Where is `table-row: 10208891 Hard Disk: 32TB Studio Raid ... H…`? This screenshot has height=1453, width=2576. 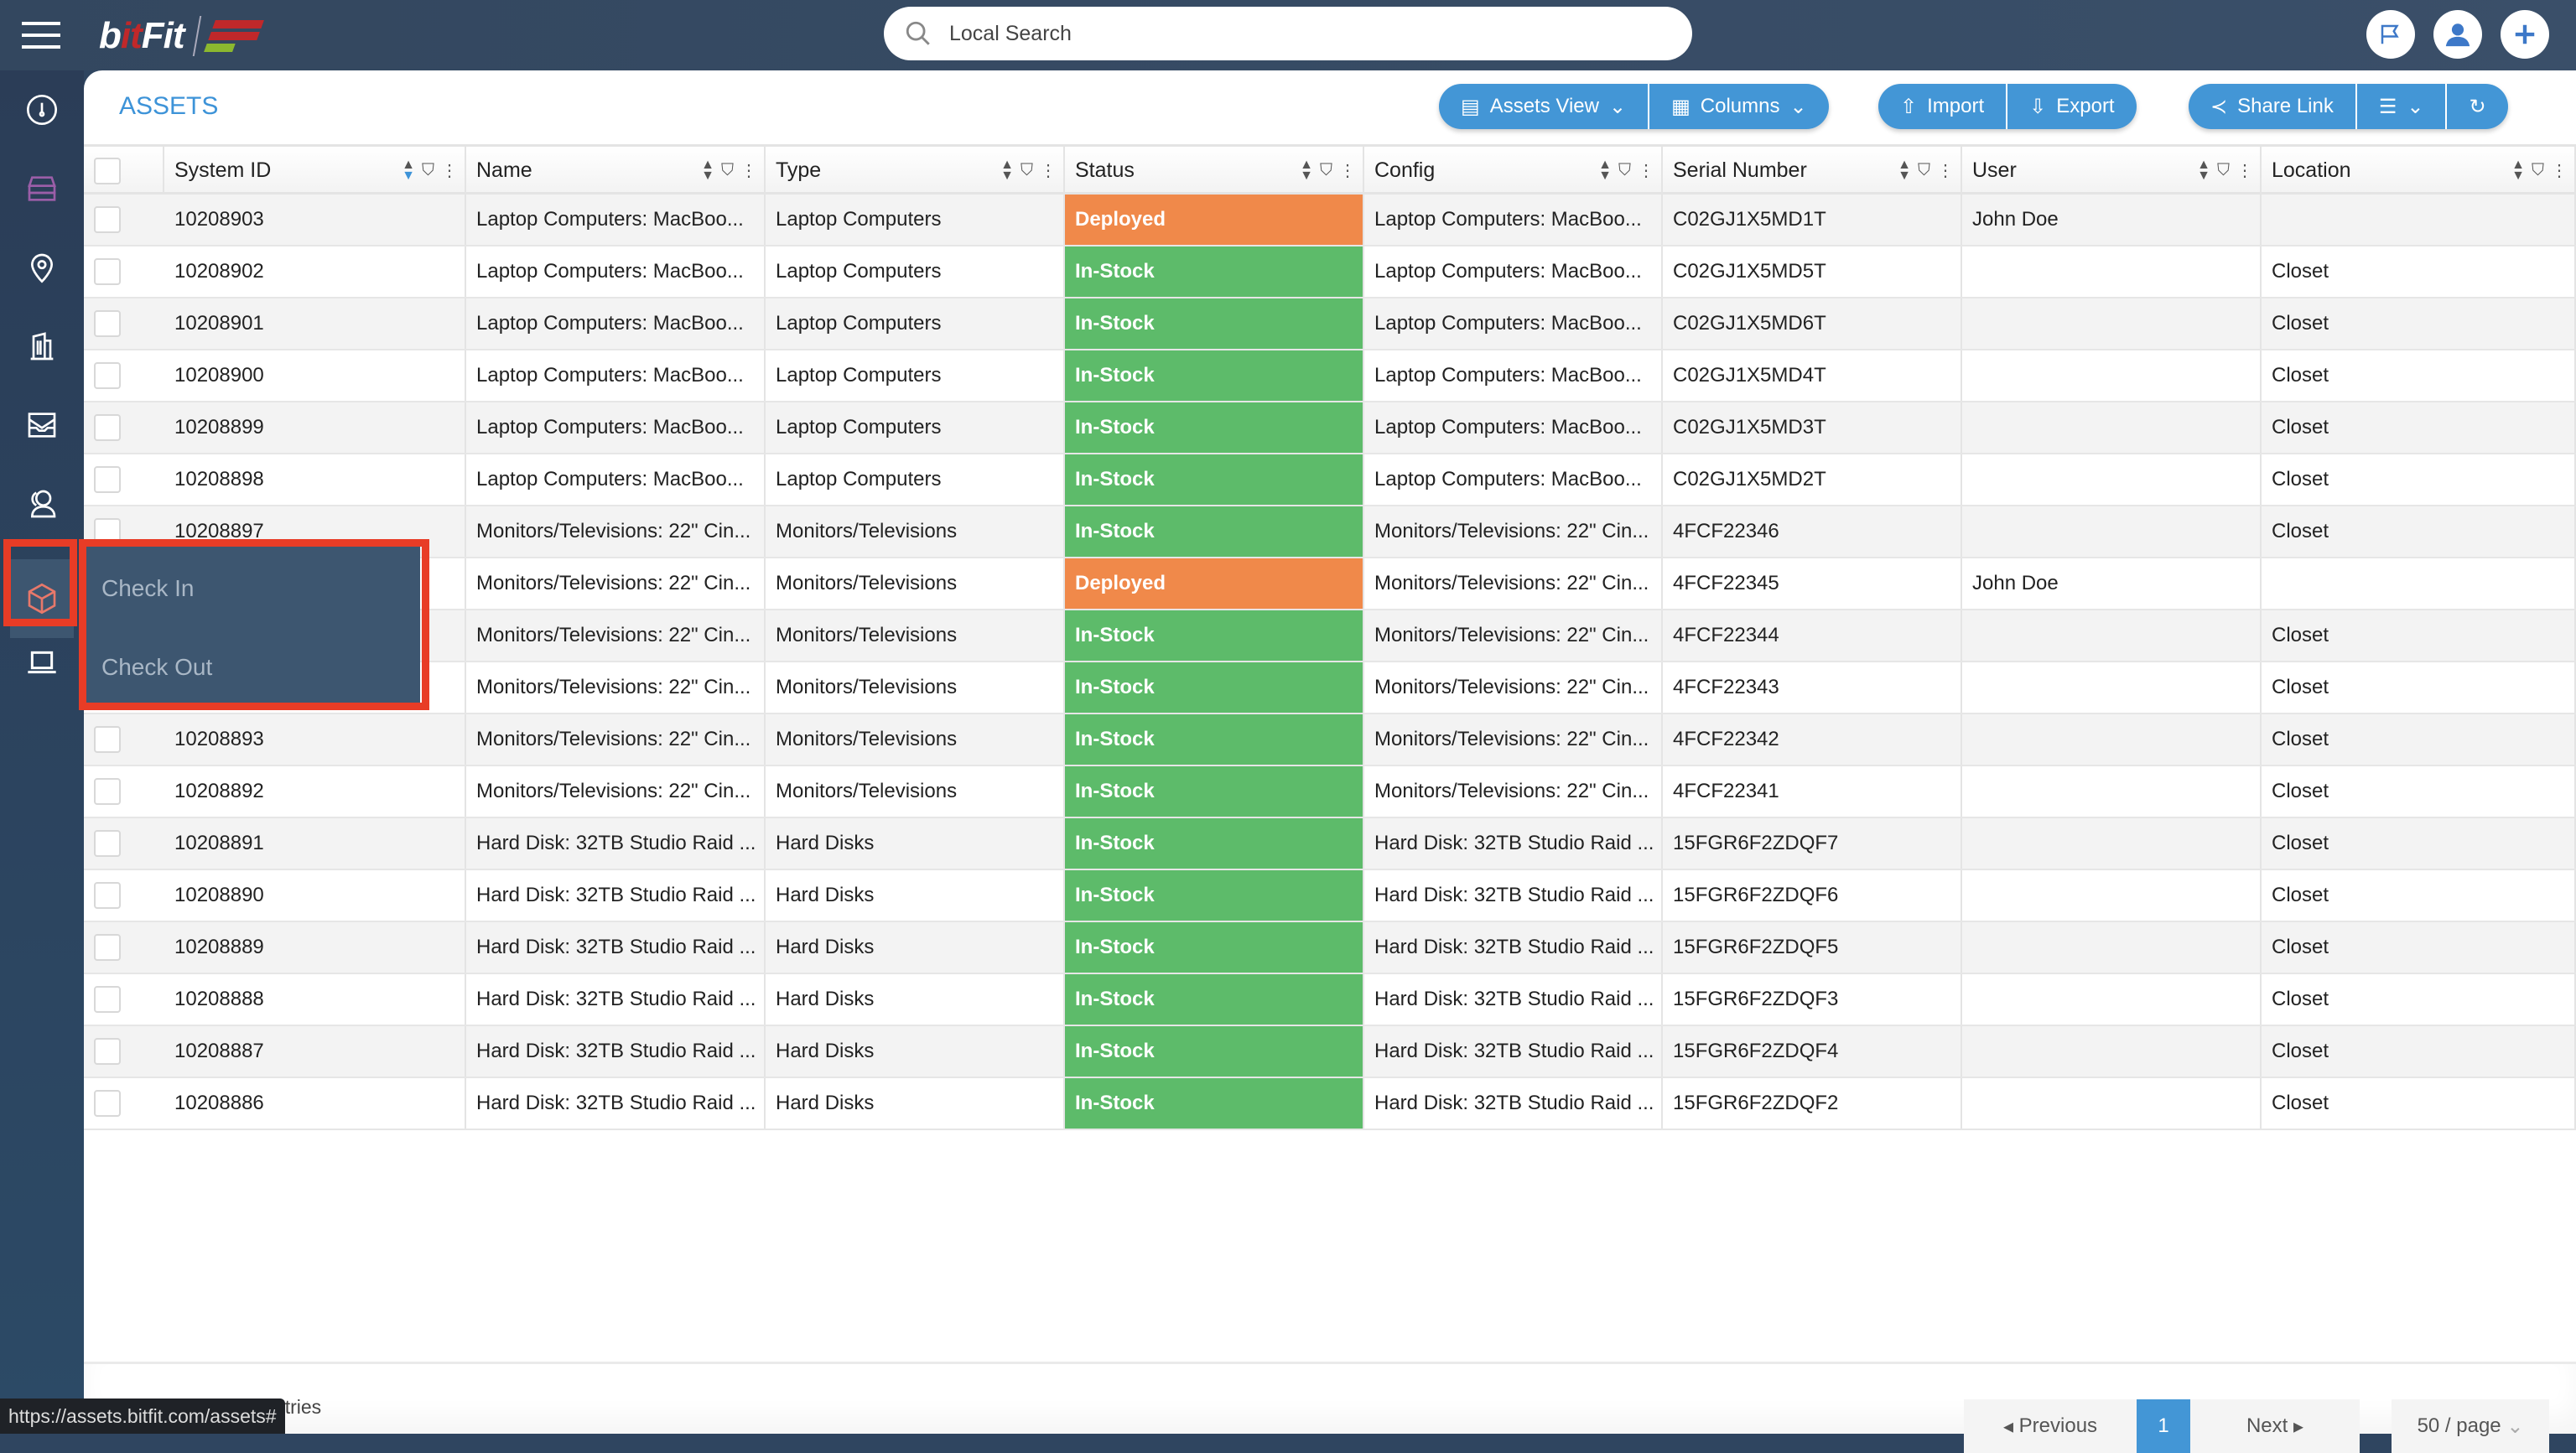 table-row: 10208891 Hard Disk: 32TB Studio Raid ... H… is located at coordinates (1330, 844).